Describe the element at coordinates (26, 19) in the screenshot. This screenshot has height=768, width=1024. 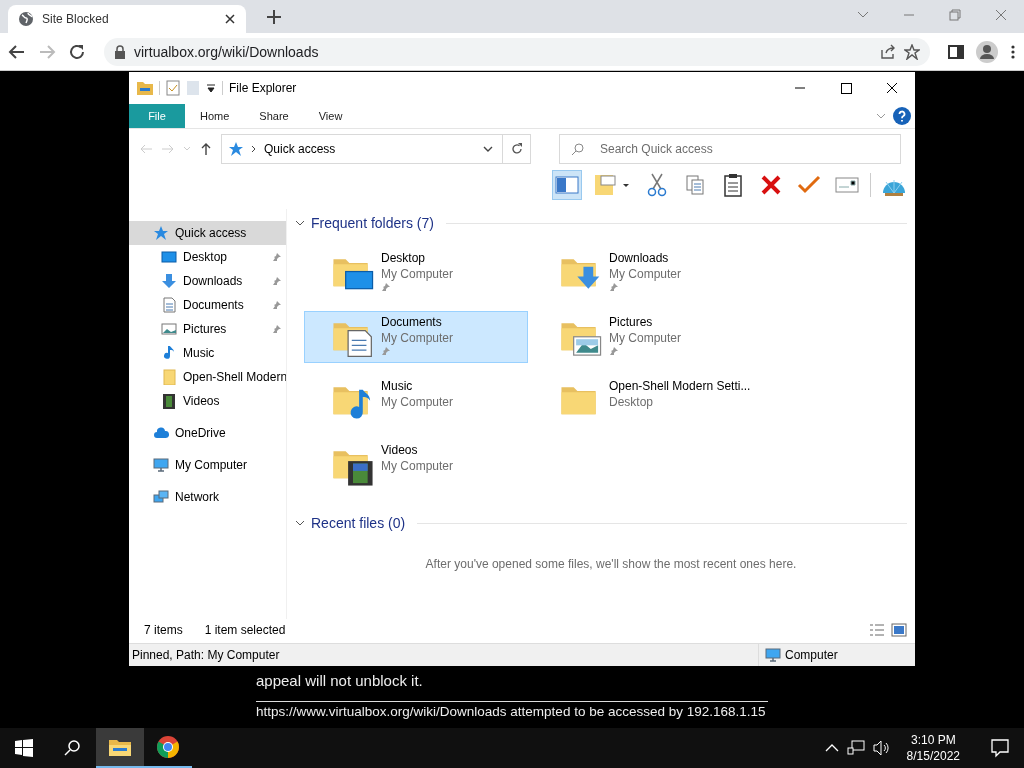
I see `globe-icon` at that location.